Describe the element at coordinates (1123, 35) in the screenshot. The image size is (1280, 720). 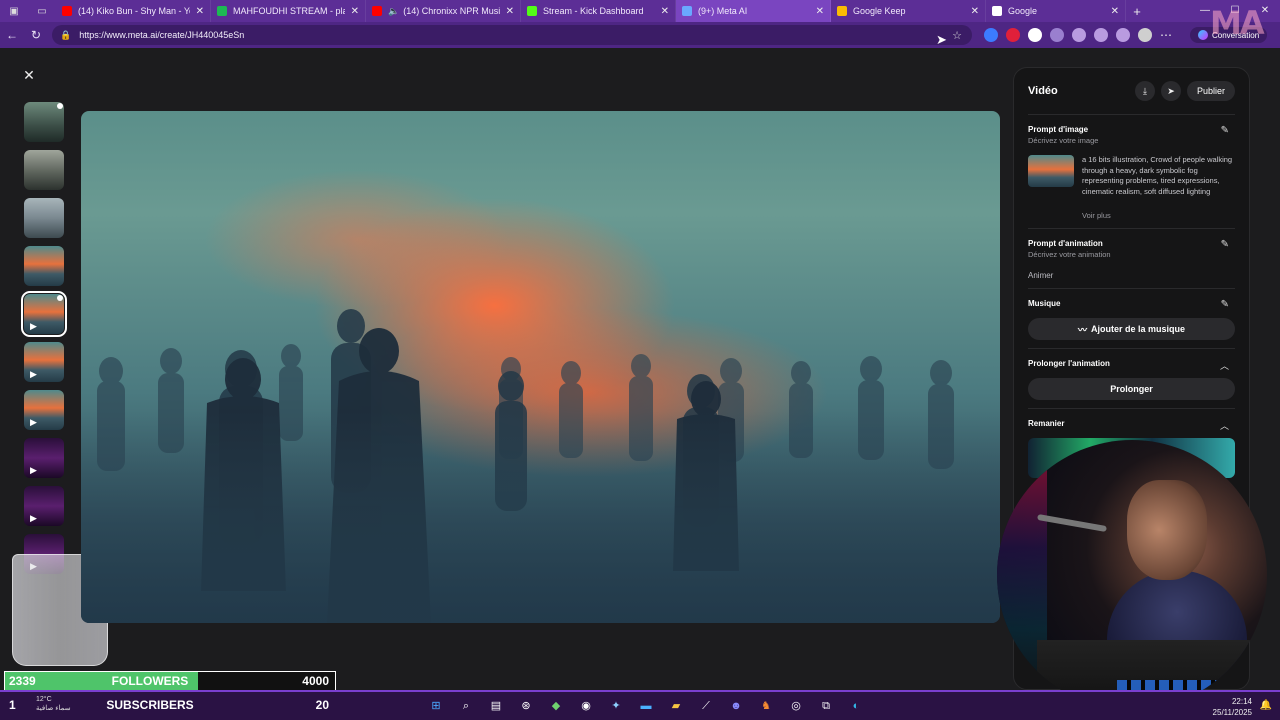
I see `downloads-icon` at that location.